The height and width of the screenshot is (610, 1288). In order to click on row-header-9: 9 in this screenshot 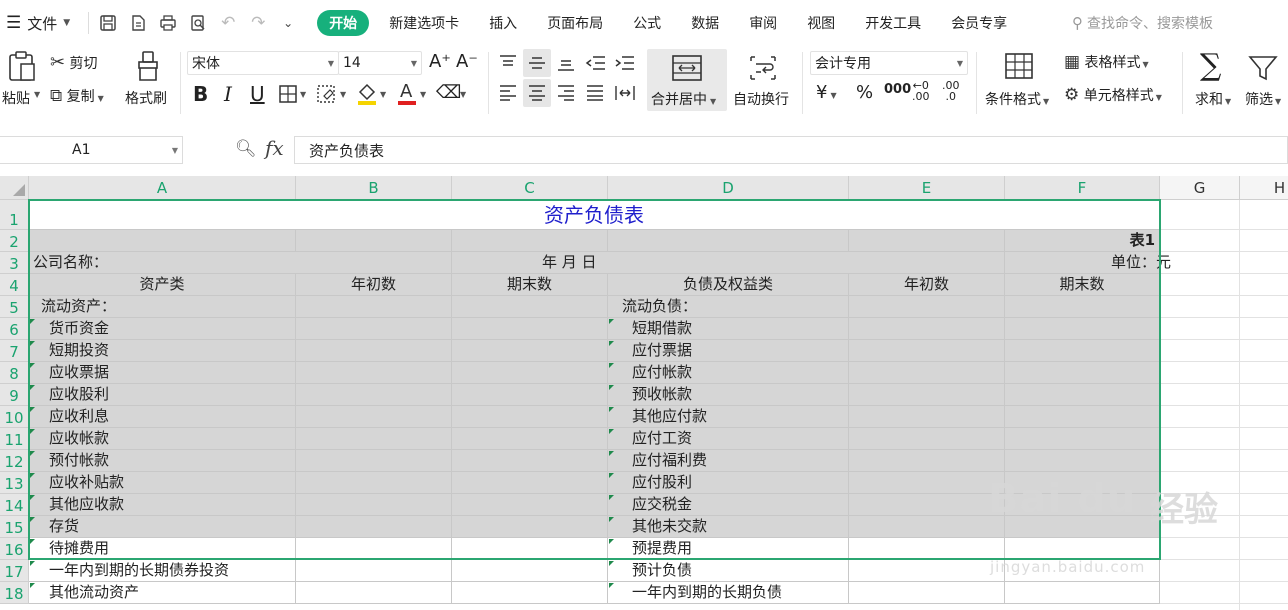, I will do `click(14, 395)`.